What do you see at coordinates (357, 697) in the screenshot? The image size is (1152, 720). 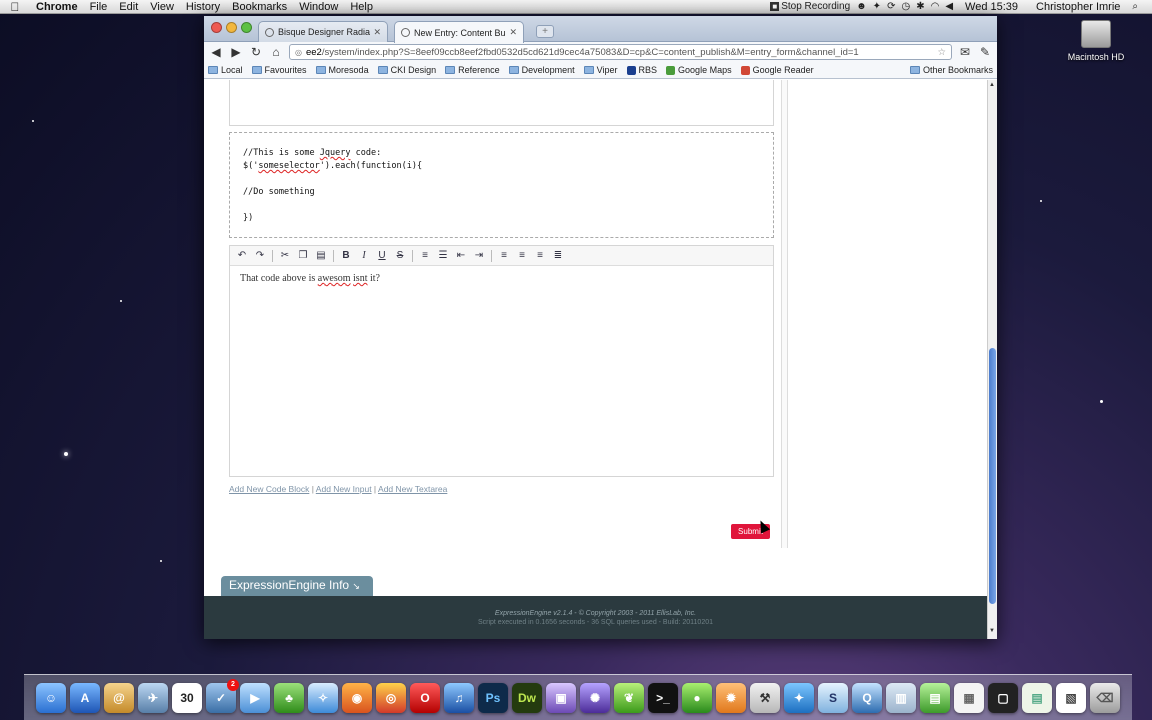 I see `firefox-icon: ◉` at bounding box center [357, 697].